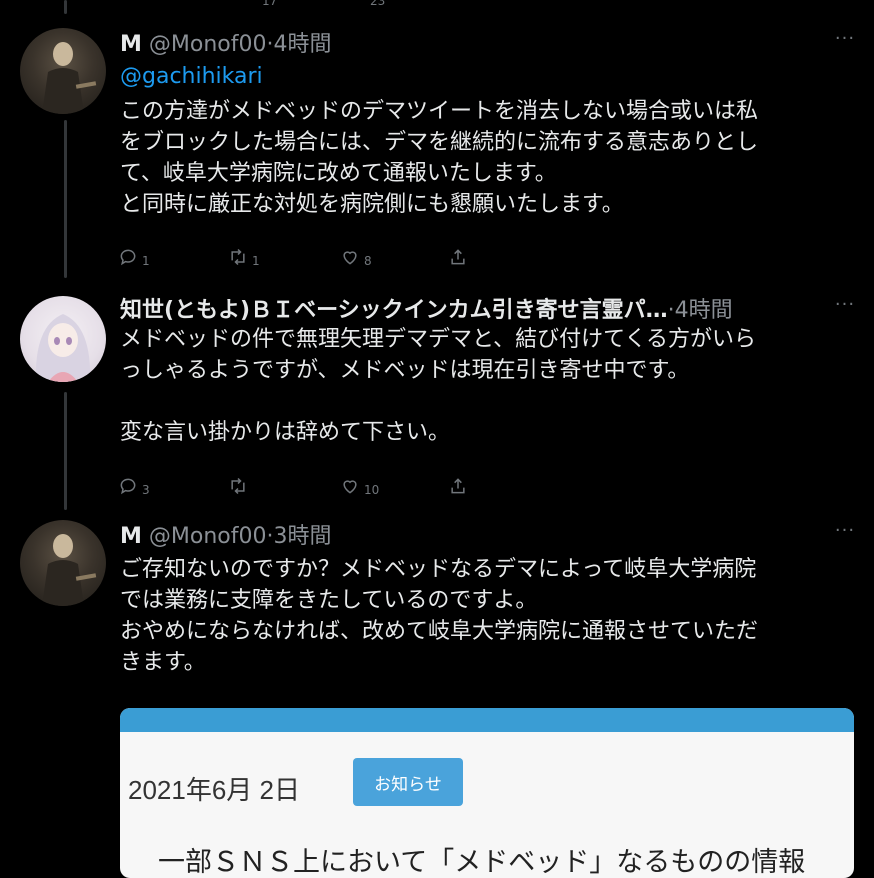  What do you see at coordinates (482, 862) in the screenshot?
I see `notice-text: 一部ＳＮＳ上において「メドベッド」なるものの情報` at bounding box center [482, 862].